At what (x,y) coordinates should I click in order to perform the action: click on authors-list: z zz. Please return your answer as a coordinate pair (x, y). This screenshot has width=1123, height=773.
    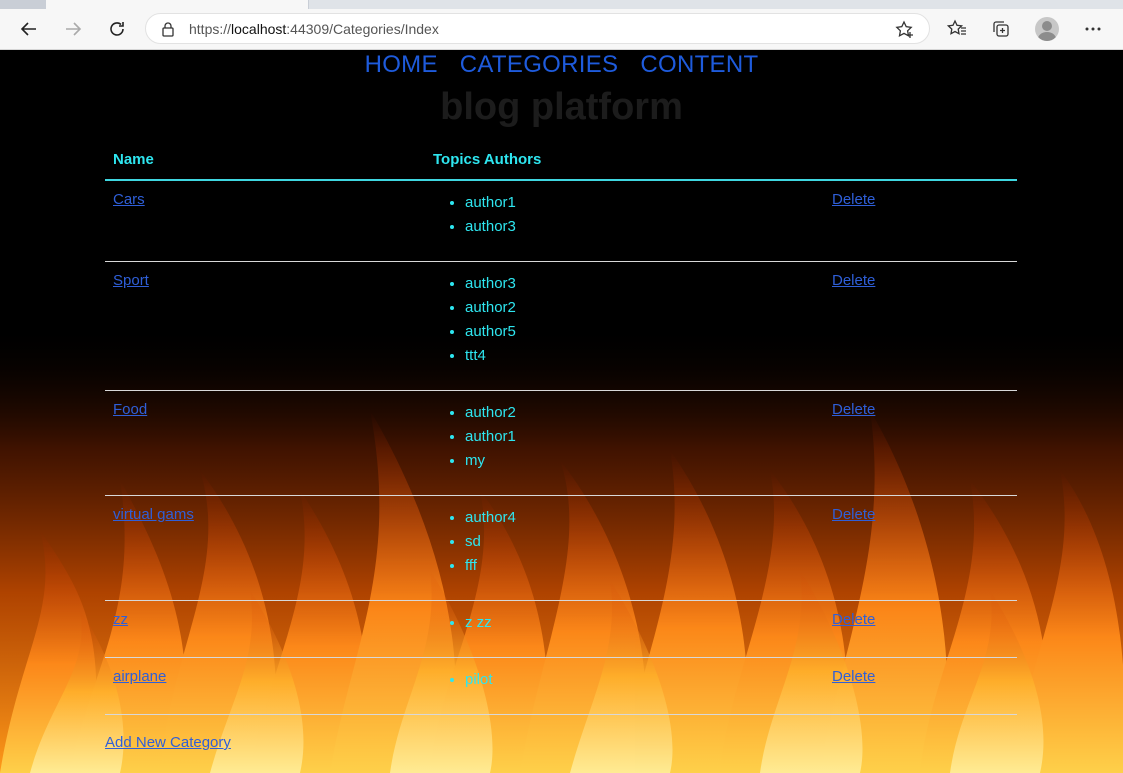
    Looking at the image, I should click on (462, 623).